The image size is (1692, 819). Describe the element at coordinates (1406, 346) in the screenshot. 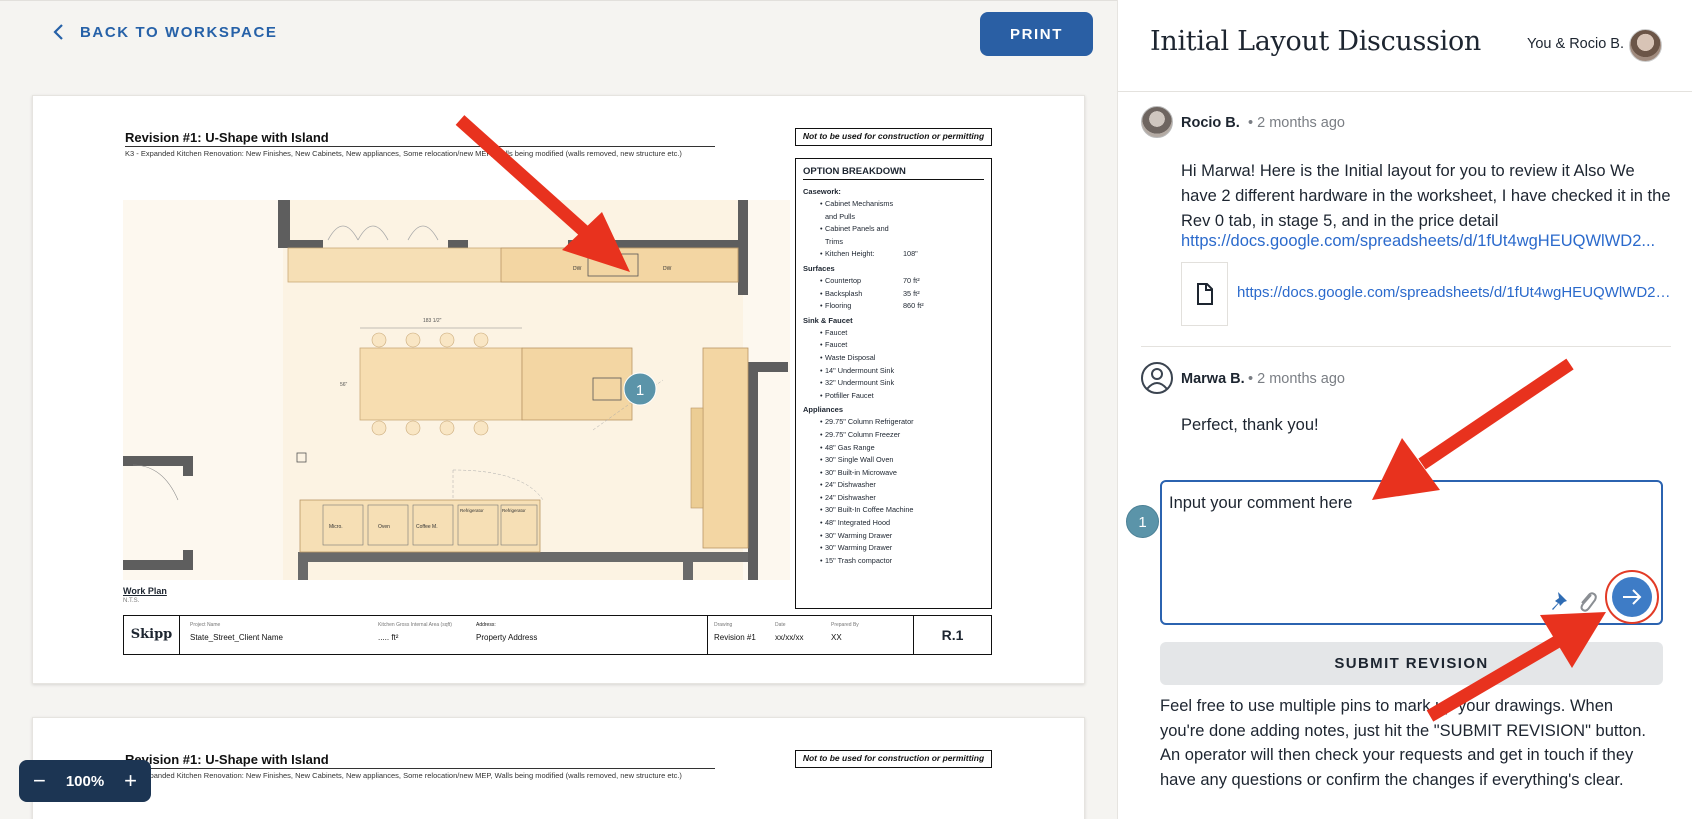

I see `comment-divider` at that location.